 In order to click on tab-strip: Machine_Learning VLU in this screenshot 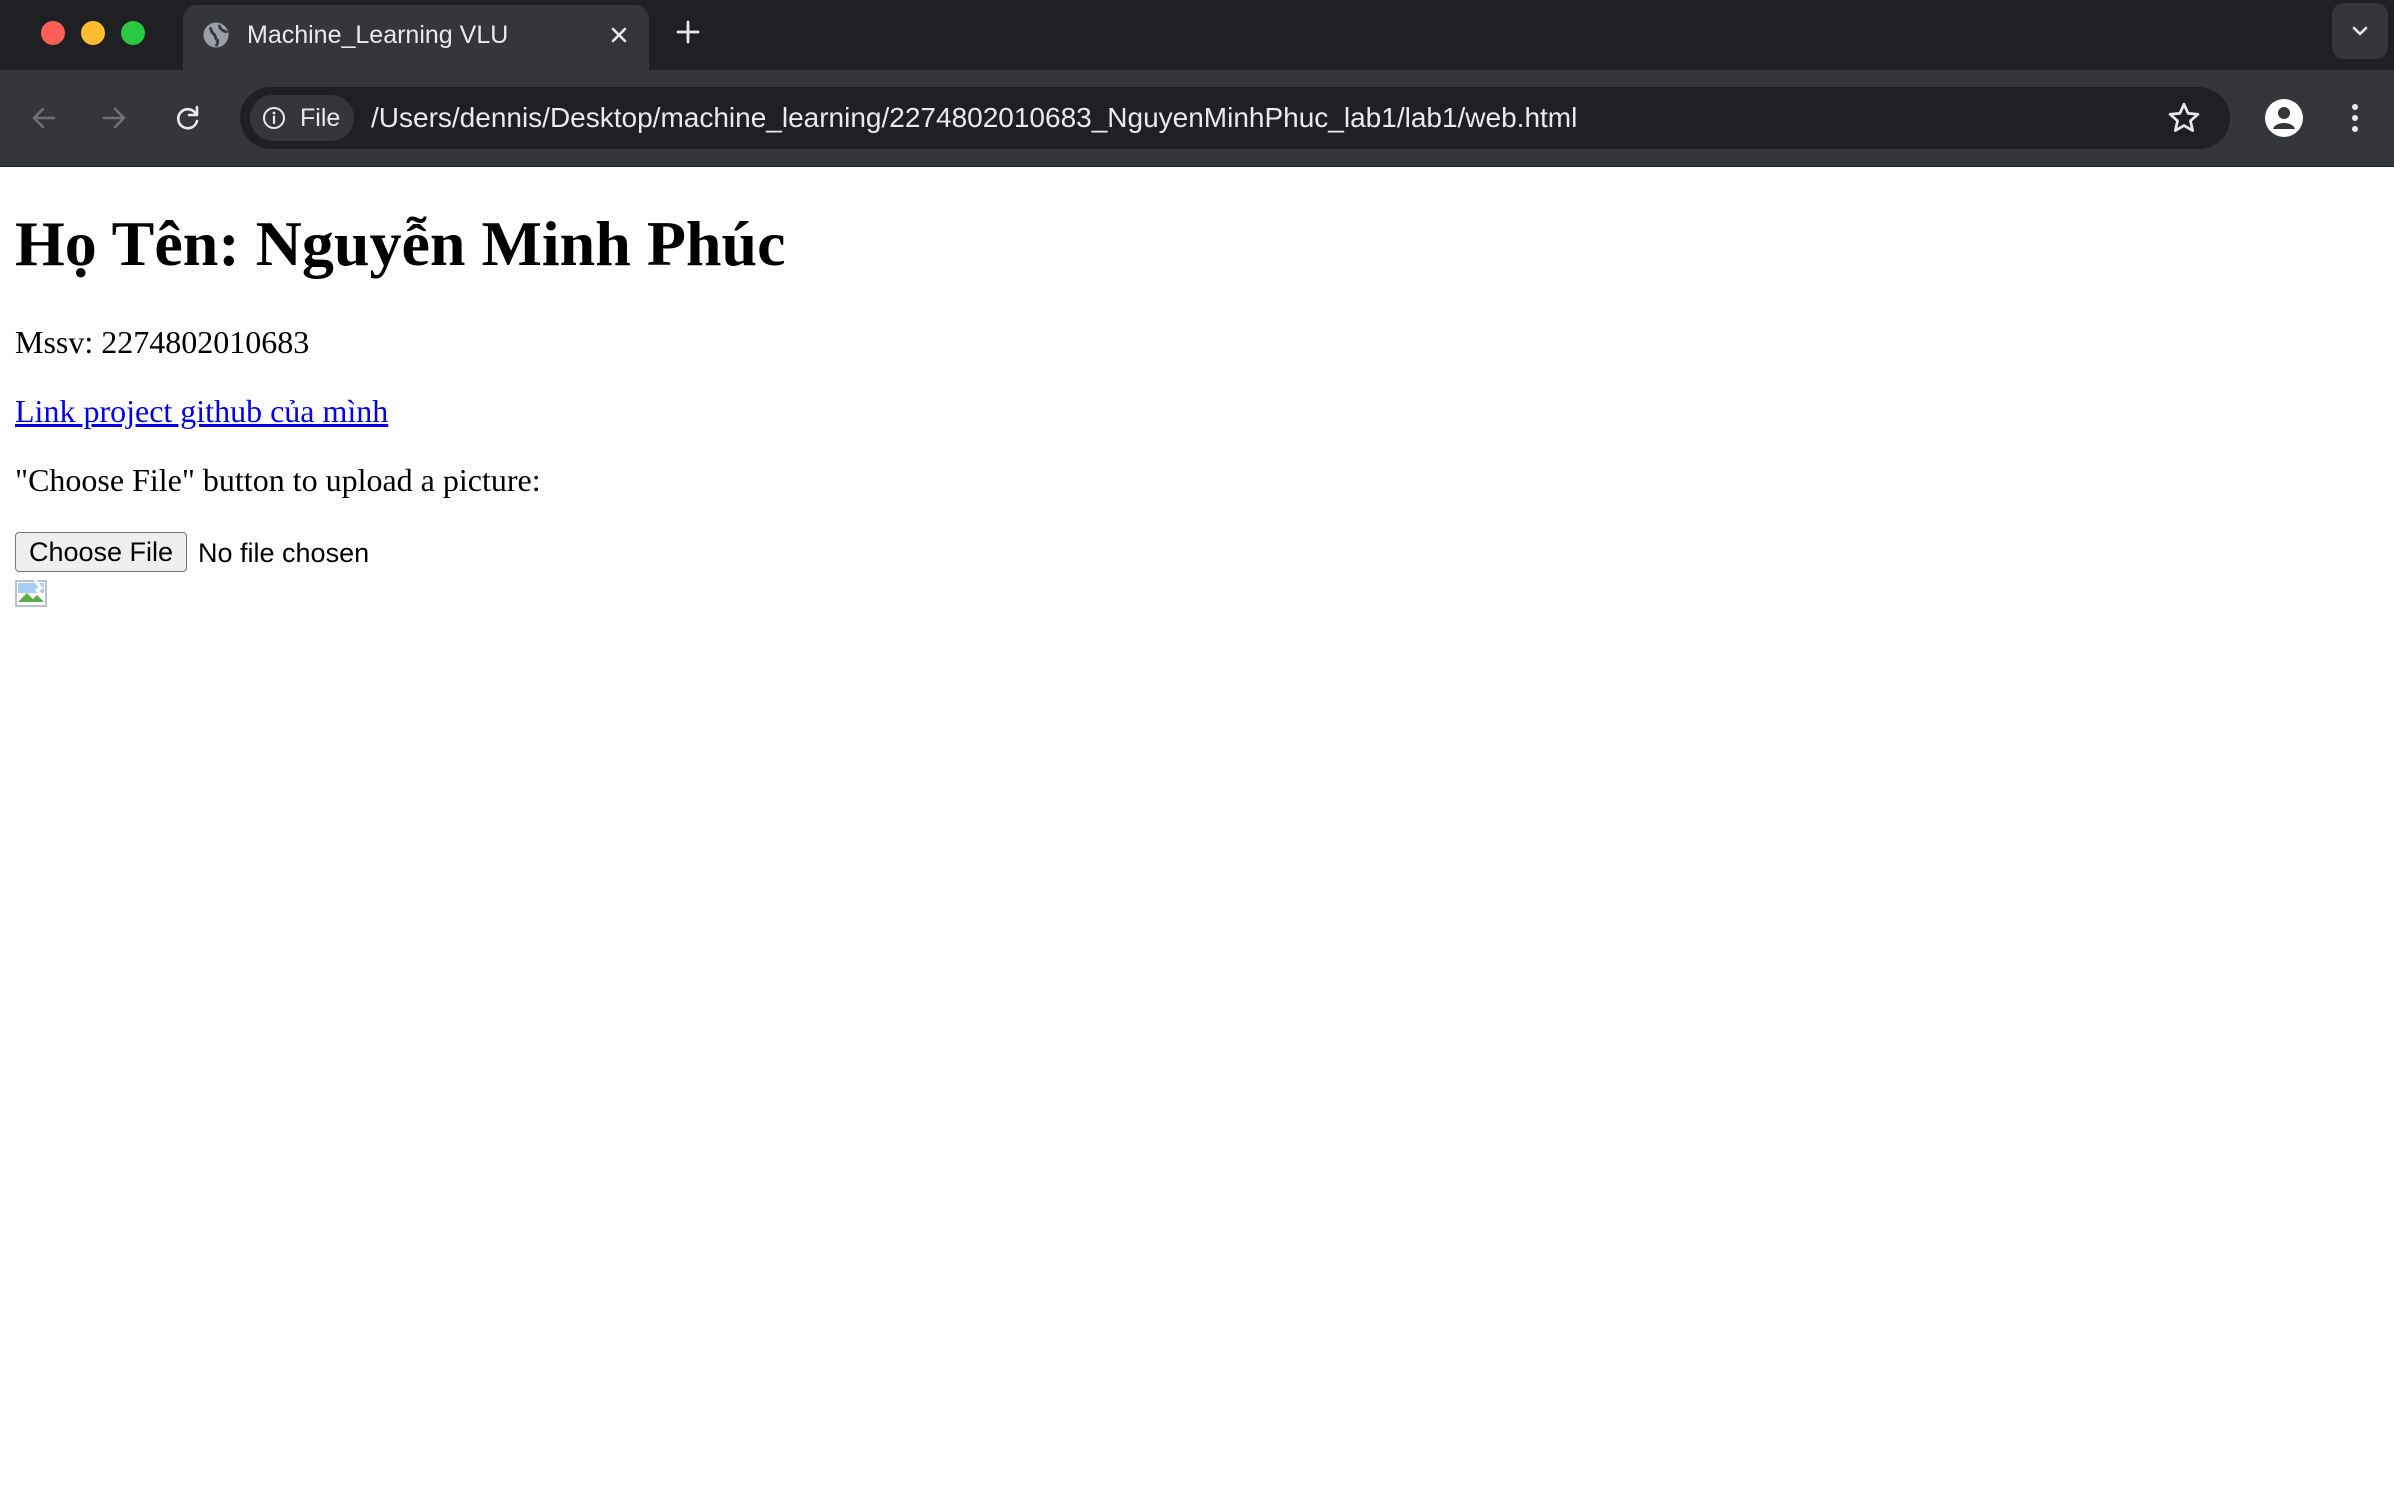, I will do `click(1197, 35)`.